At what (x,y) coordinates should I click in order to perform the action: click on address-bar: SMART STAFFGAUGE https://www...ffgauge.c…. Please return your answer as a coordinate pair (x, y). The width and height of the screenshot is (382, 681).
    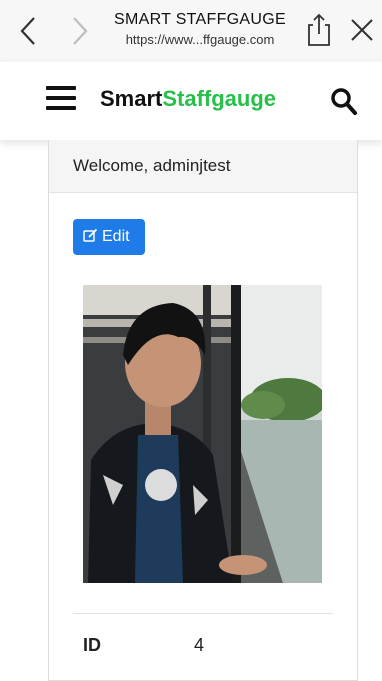
    Looking at the image, I should click on (200, 29).